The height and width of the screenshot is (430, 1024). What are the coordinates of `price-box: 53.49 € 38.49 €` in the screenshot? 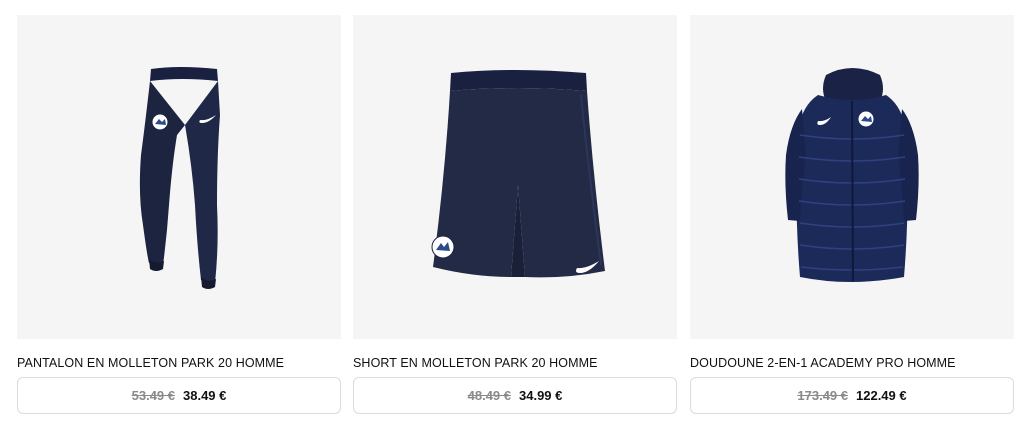 It's located at (179, 395).